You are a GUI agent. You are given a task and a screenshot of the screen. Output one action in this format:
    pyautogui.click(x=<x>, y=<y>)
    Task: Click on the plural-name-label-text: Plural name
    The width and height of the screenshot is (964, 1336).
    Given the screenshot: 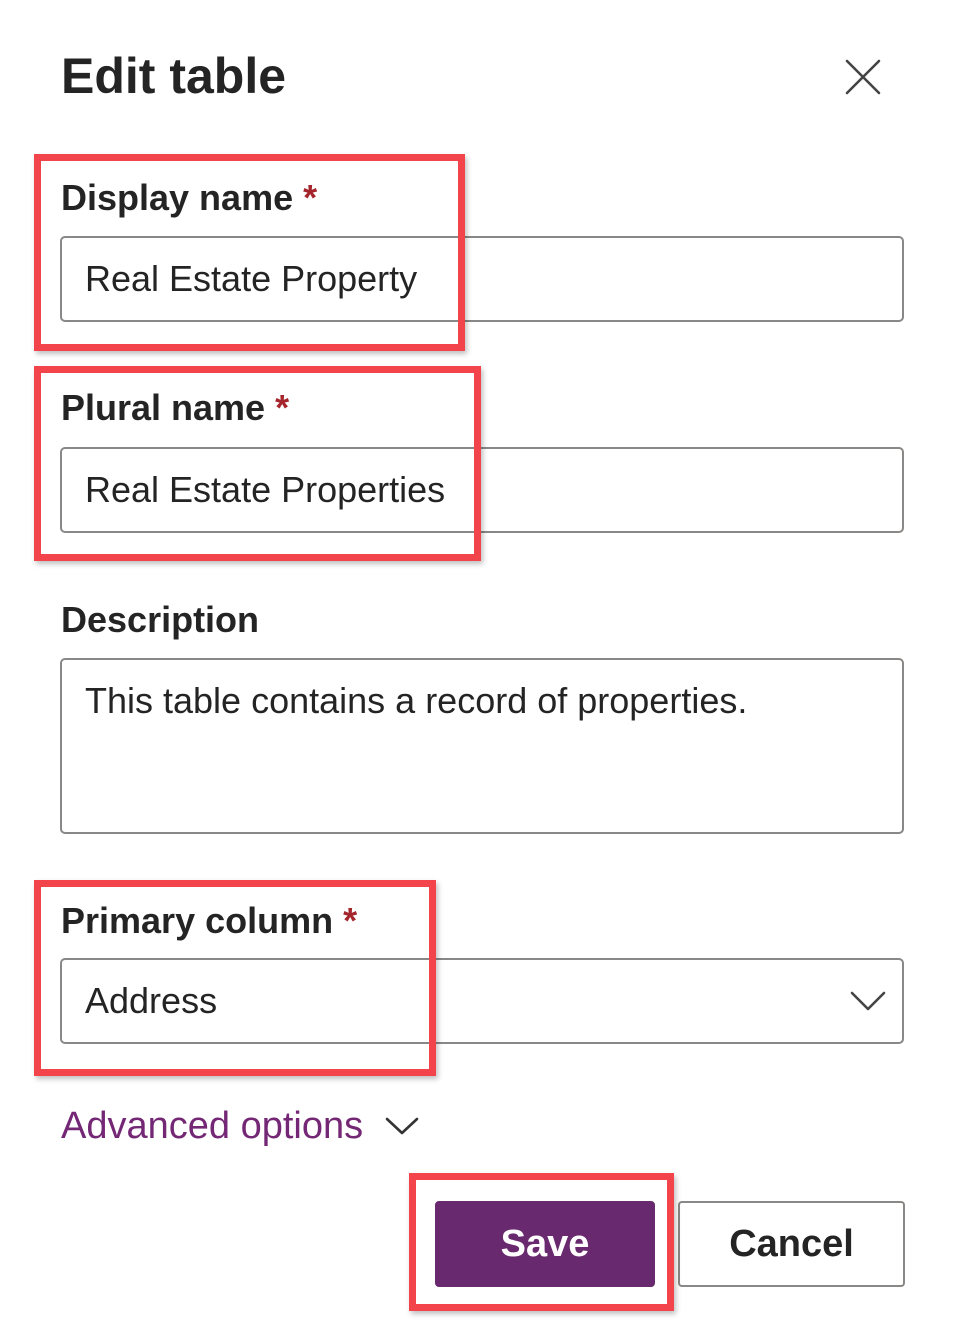 What is the action you would take?
    pyautogui.click(x=163, y=407)
    